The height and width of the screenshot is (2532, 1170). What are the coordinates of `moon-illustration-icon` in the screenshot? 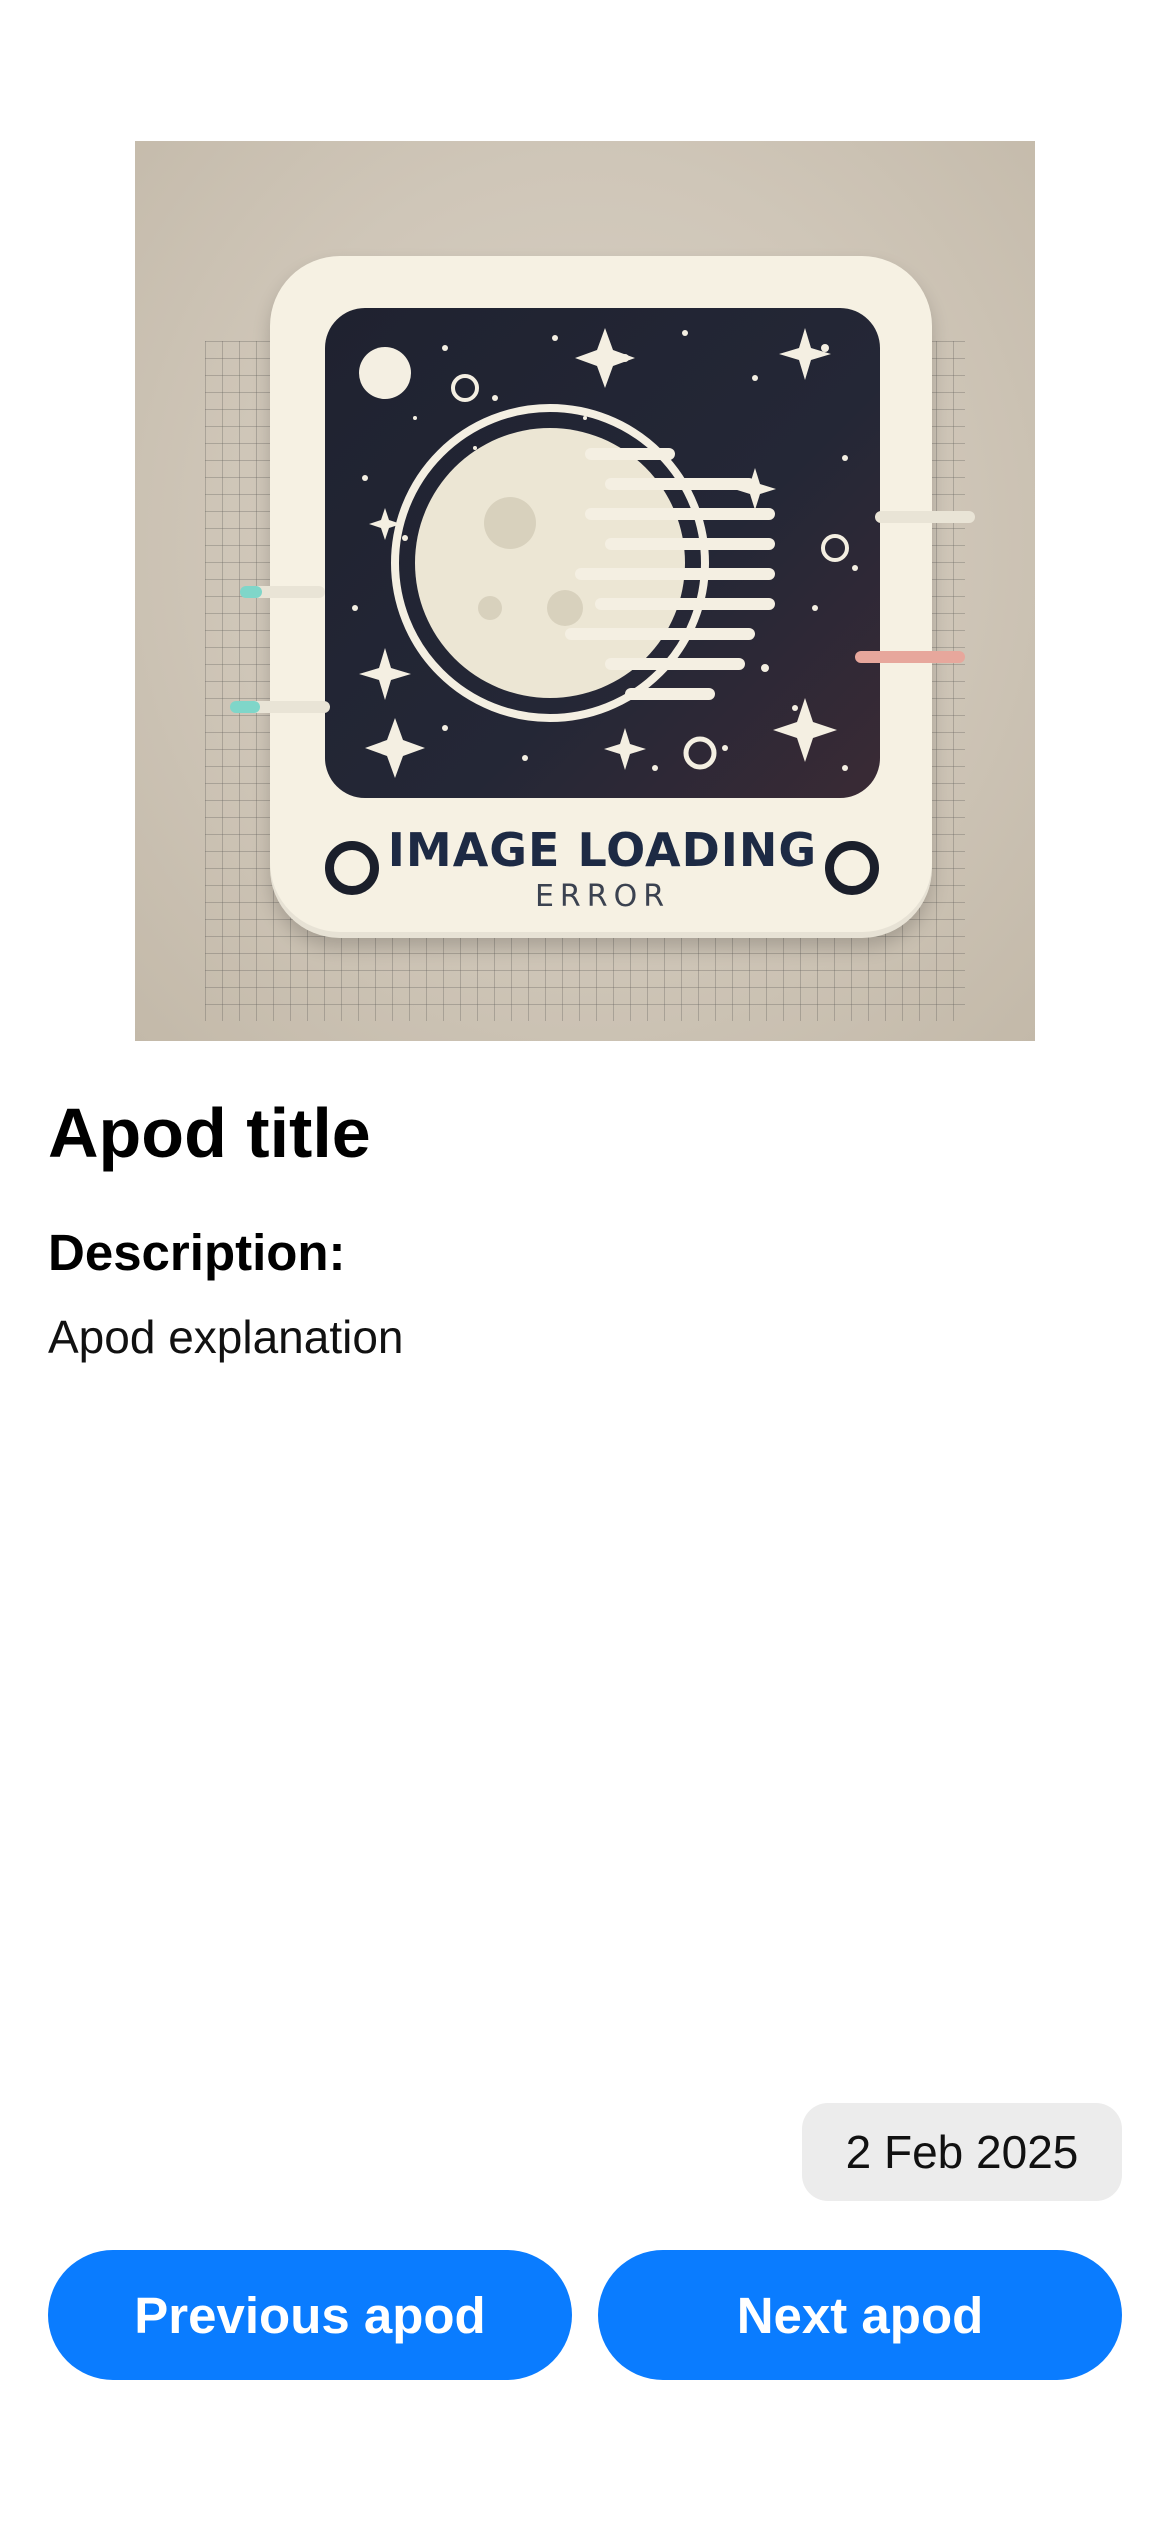 It's located at (602, 553).